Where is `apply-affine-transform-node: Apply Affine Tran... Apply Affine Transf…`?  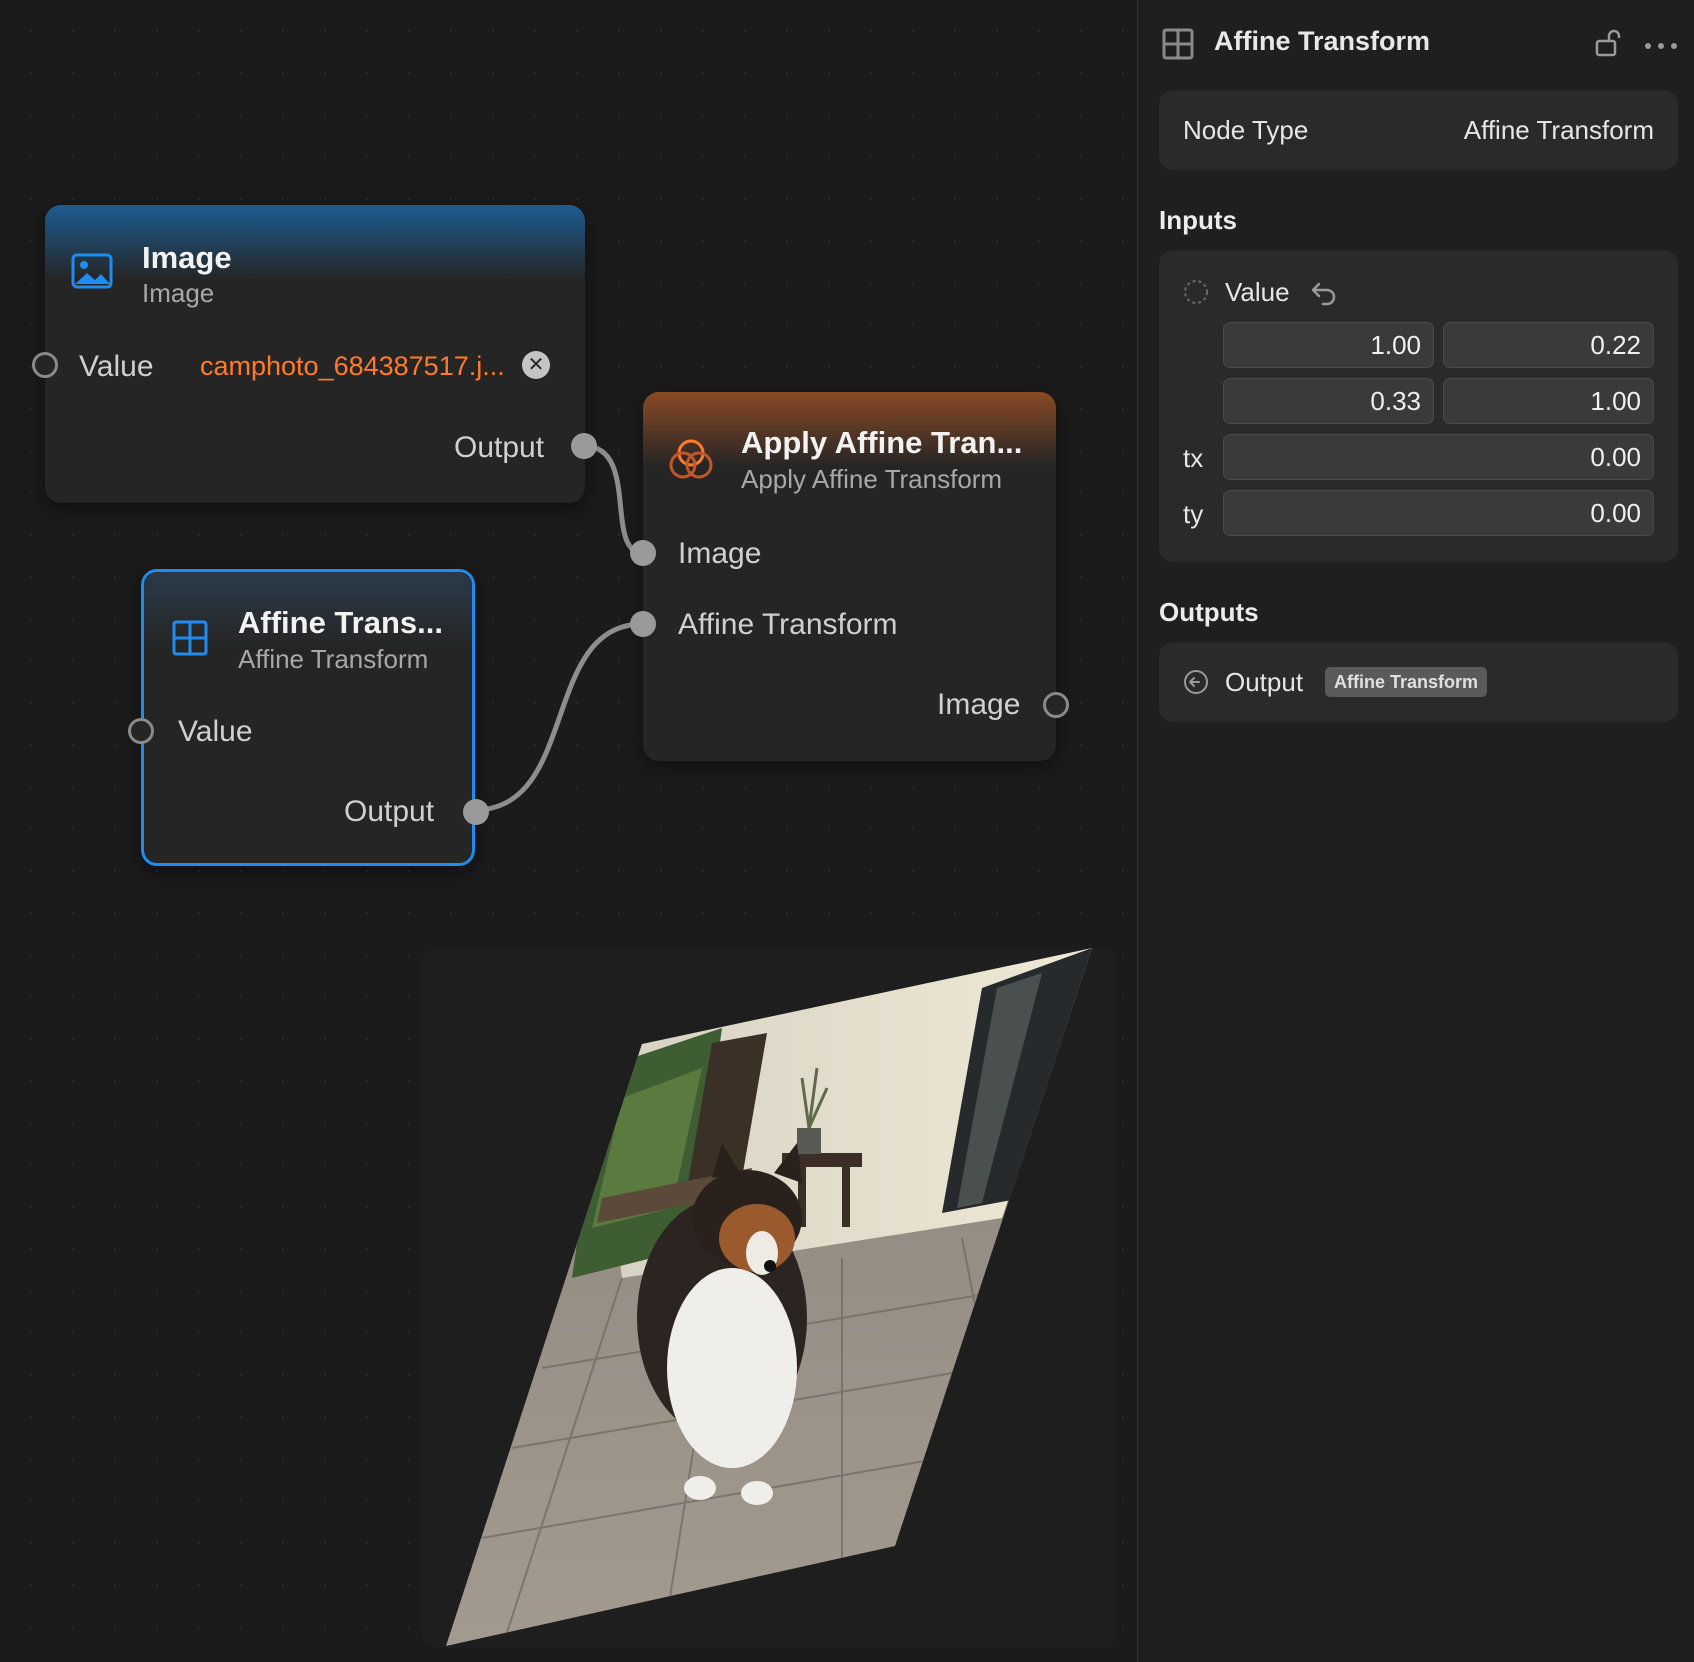
apply-affine-transform-node: Apply Affine Tran... Apply Affine Transf… is located at coordinates (849, 576).